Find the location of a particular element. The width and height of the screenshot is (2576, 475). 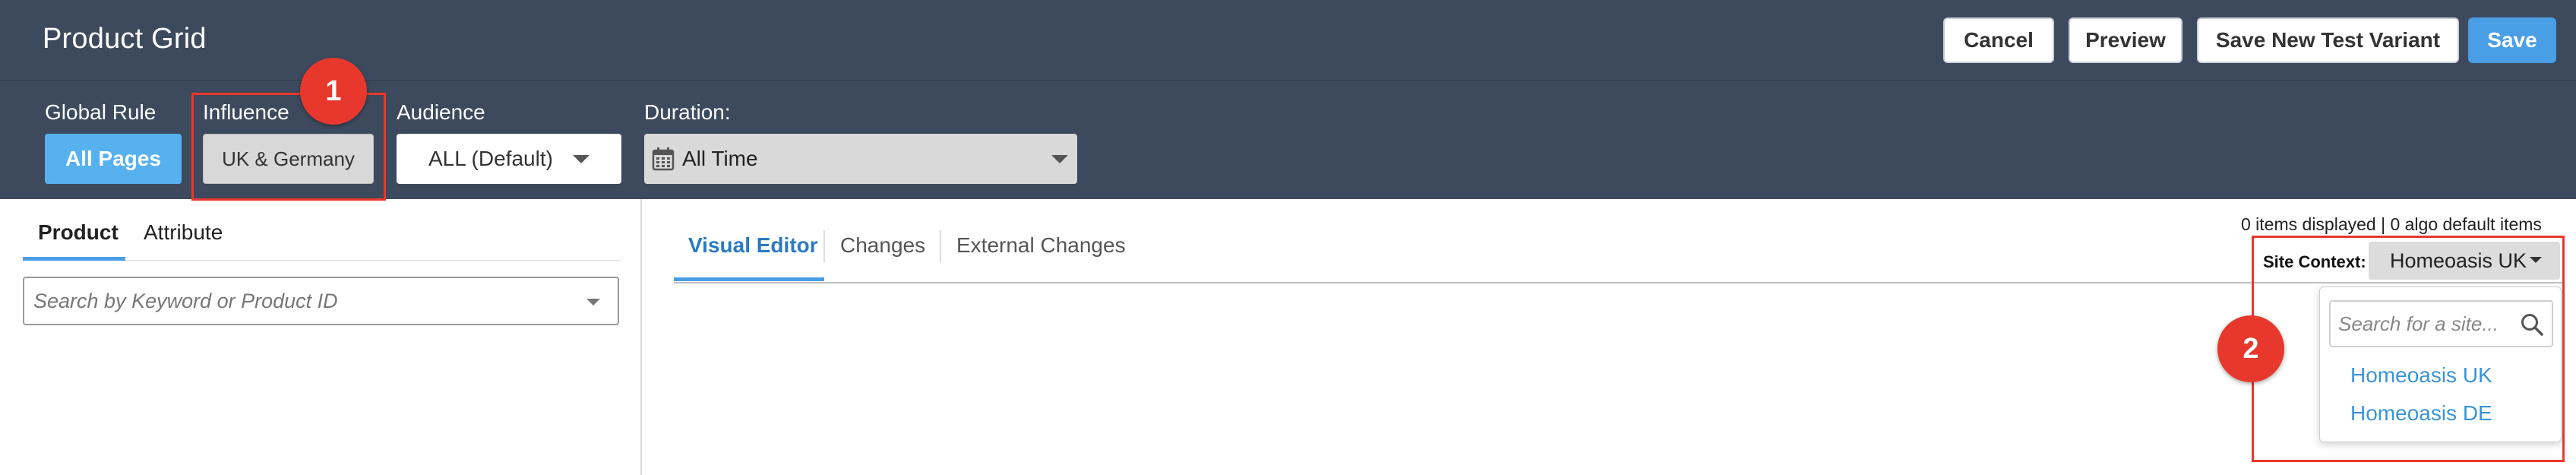

tab-product: Product is located at coordinates (78, 232).